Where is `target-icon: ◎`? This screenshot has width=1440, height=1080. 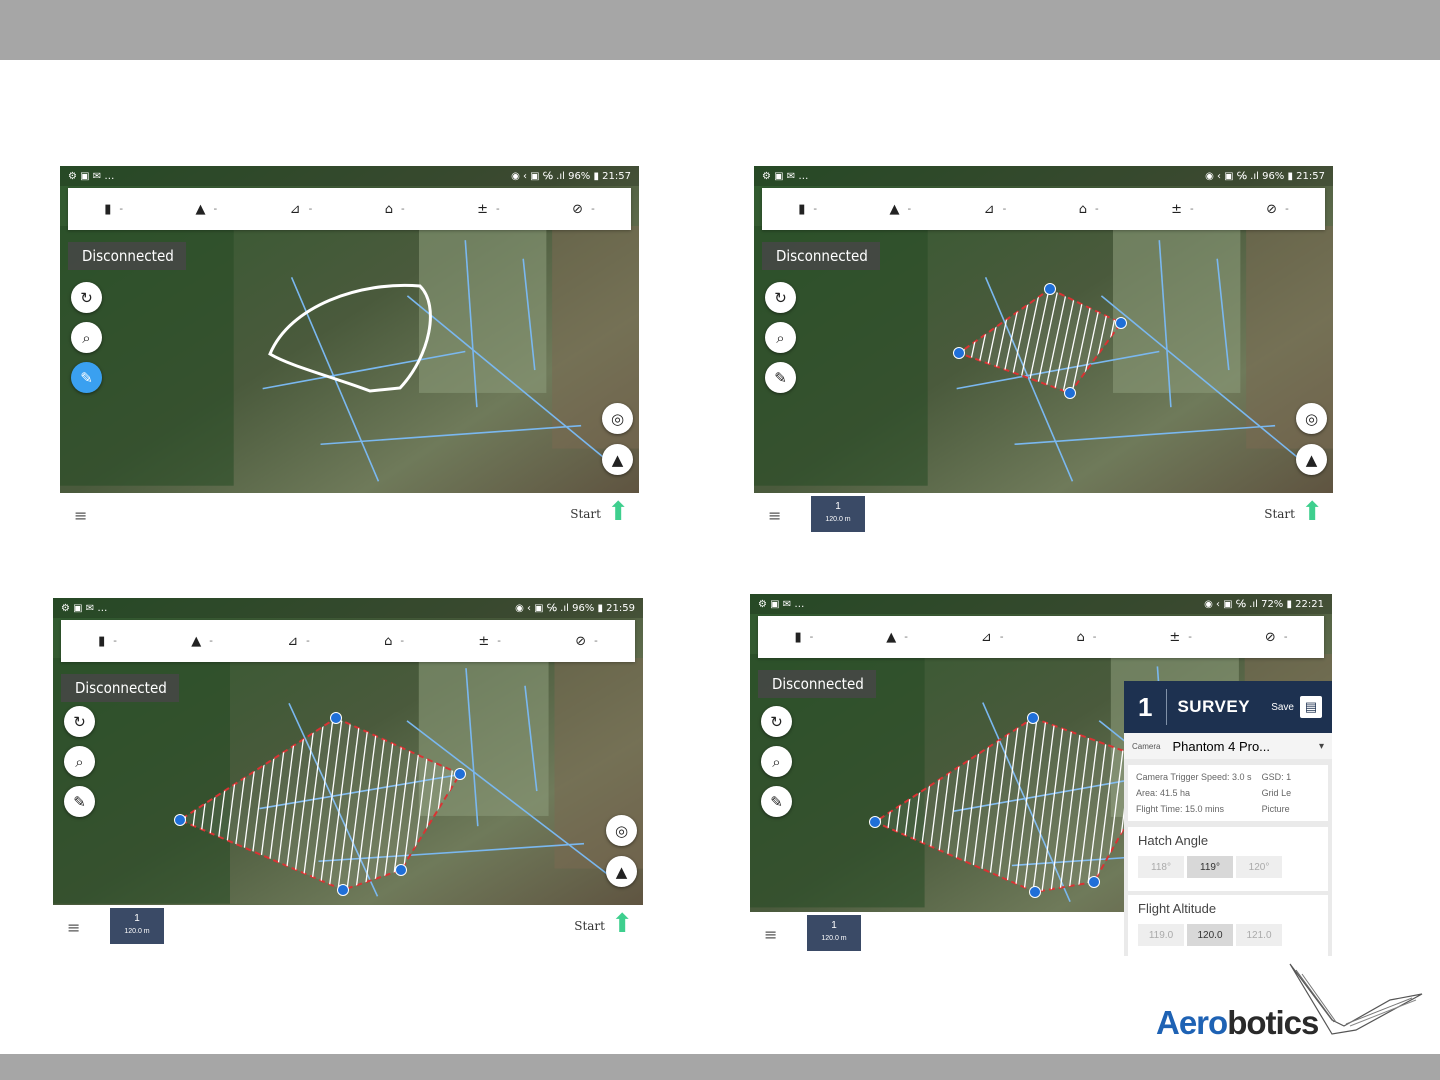
target-icon: ◎ is located at coordinates (617, 418).